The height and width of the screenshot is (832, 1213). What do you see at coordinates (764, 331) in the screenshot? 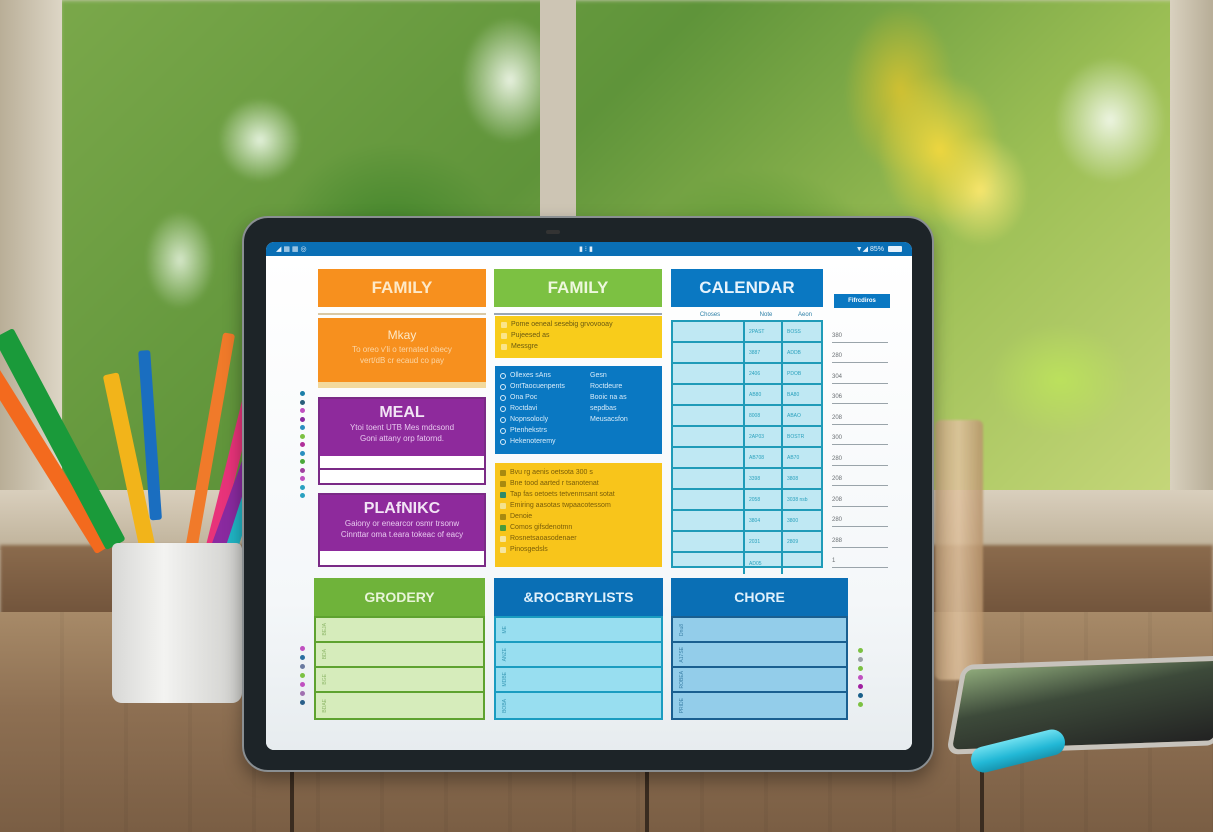
I see `calendar-cell: 2PAST` at bounding box center [764, 331].